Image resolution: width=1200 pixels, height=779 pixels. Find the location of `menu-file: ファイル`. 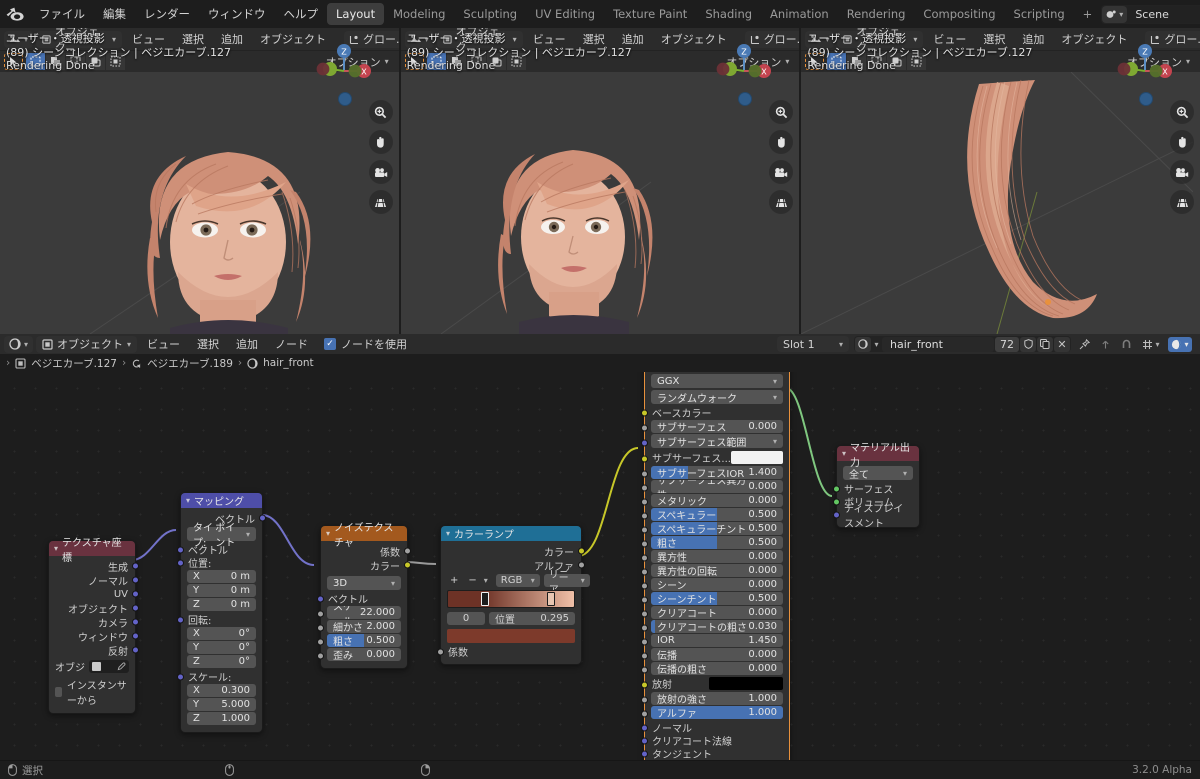

menu-file: ファイル is located at coordinates (62, 14).